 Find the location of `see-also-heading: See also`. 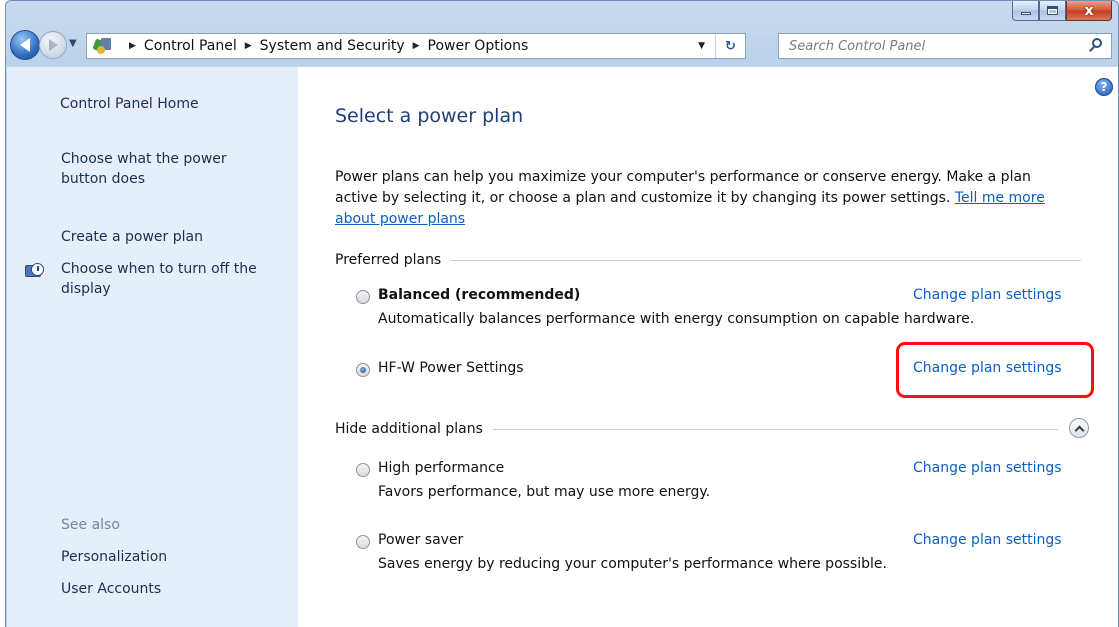

see-also-heading: See also is located at coordinates (90, 525).